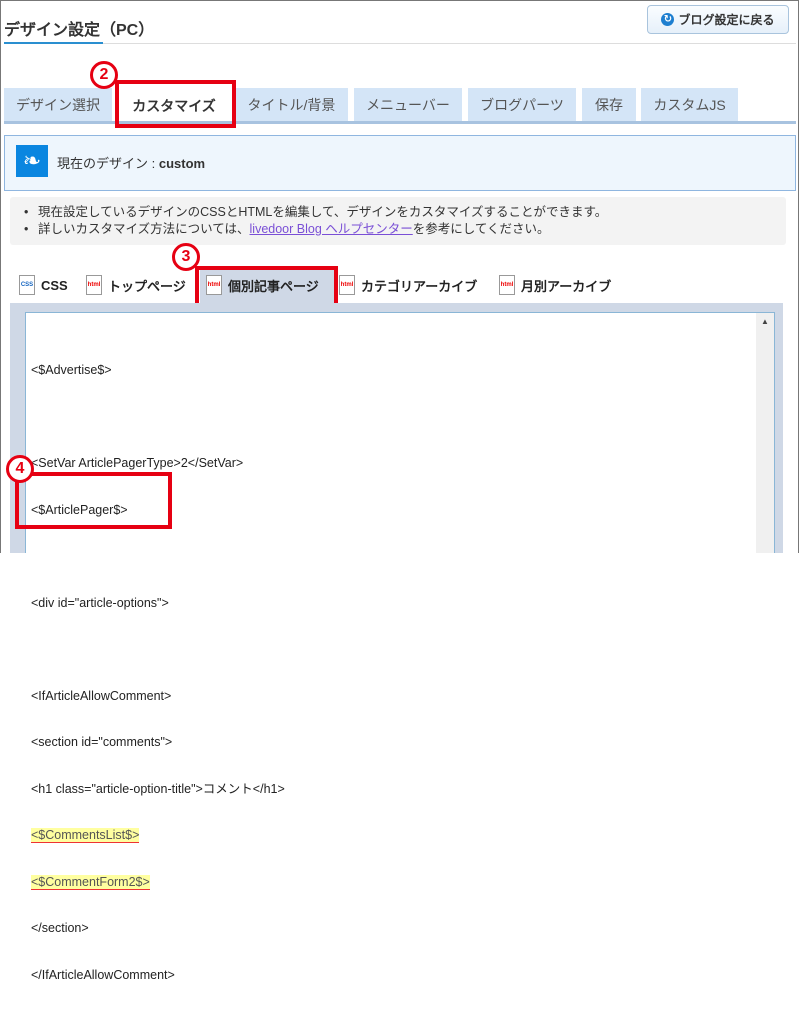 Image resolution: width=799 pixels, height=1014 pixels. What do you see at coordinates (32, 161) in the screenshot?
I see `feather-icon: ❧` at bounding box center [32, 161].